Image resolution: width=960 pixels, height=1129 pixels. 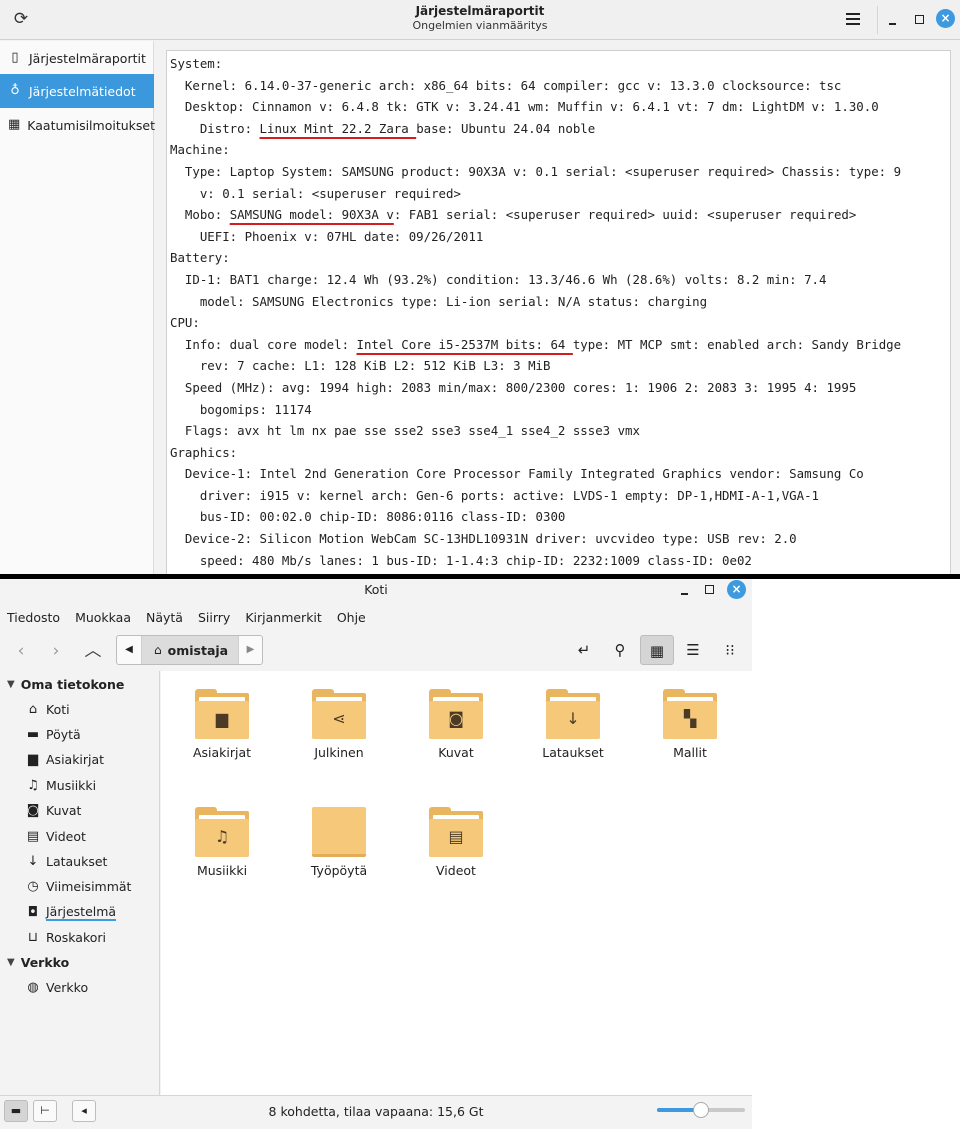 I want to click on sidebar-item-label: Koti, so click(x=58, y=709).